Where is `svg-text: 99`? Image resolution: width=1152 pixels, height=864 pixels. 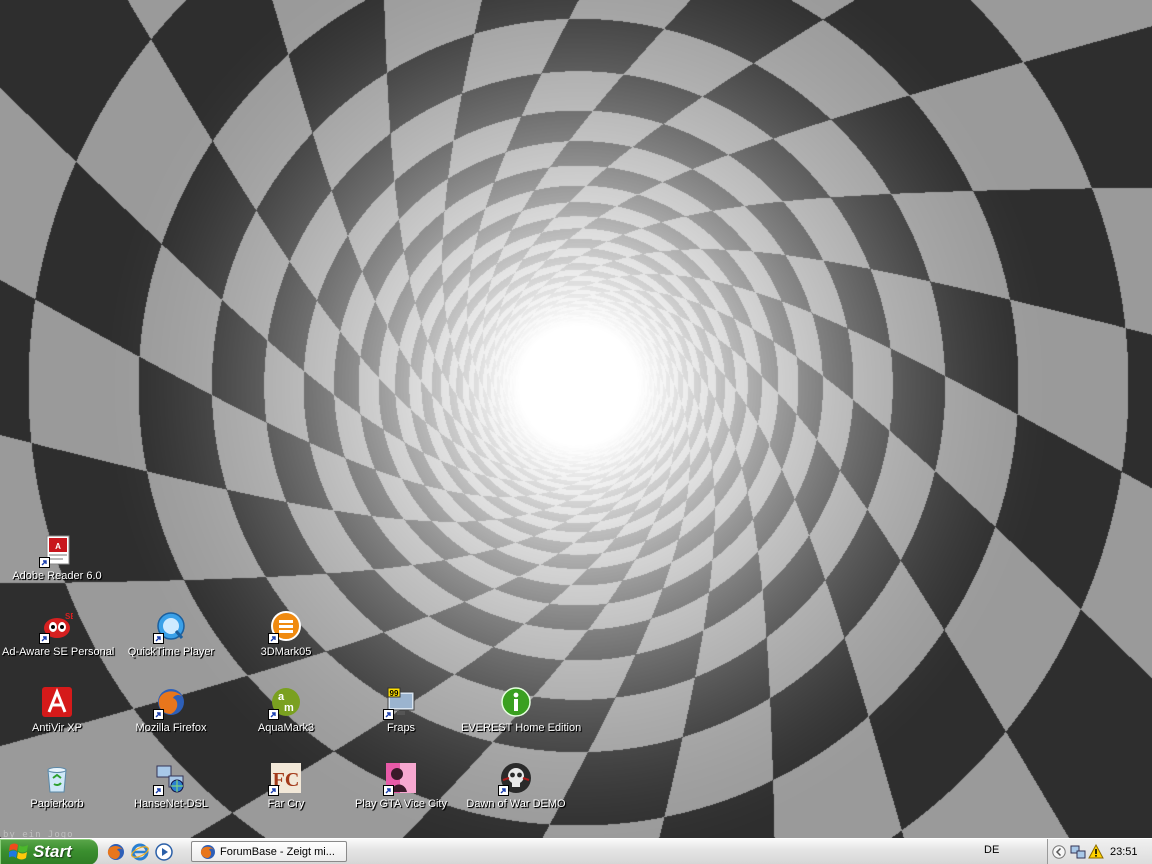 svg-text: 99 is located at coordinates (394, 693).